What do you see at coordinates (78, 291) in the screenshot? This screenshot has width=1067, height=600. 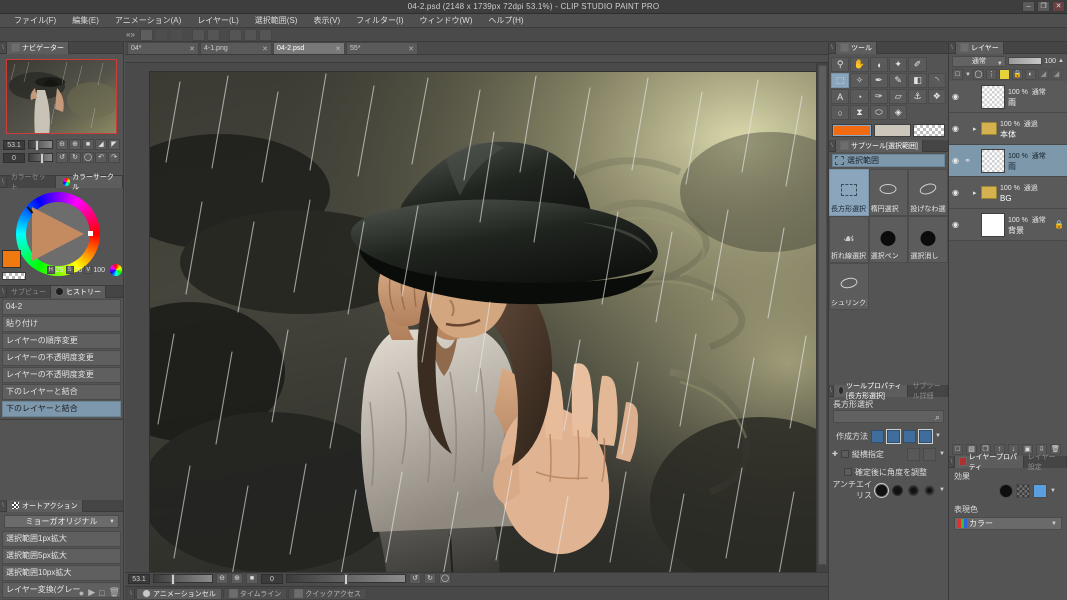 I see `tab-history: ヒストリー` at bounding box center [78, 291].